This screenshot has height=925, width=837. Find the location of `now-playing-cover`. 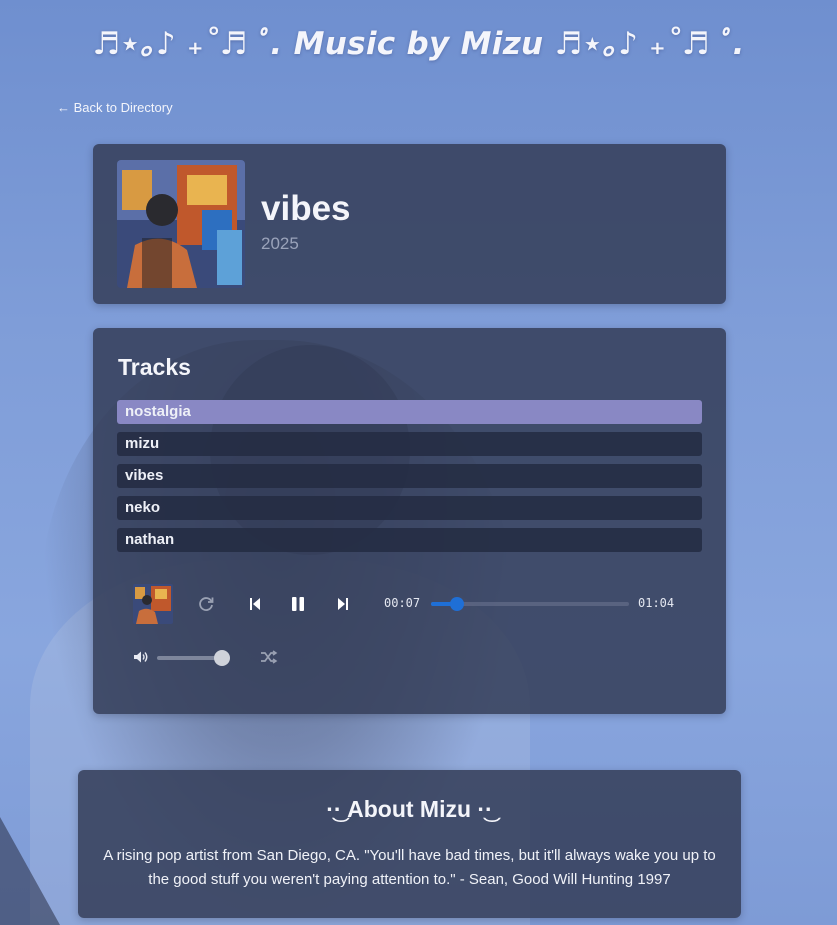

now-playing-cover is located at coordinates (153, 604).